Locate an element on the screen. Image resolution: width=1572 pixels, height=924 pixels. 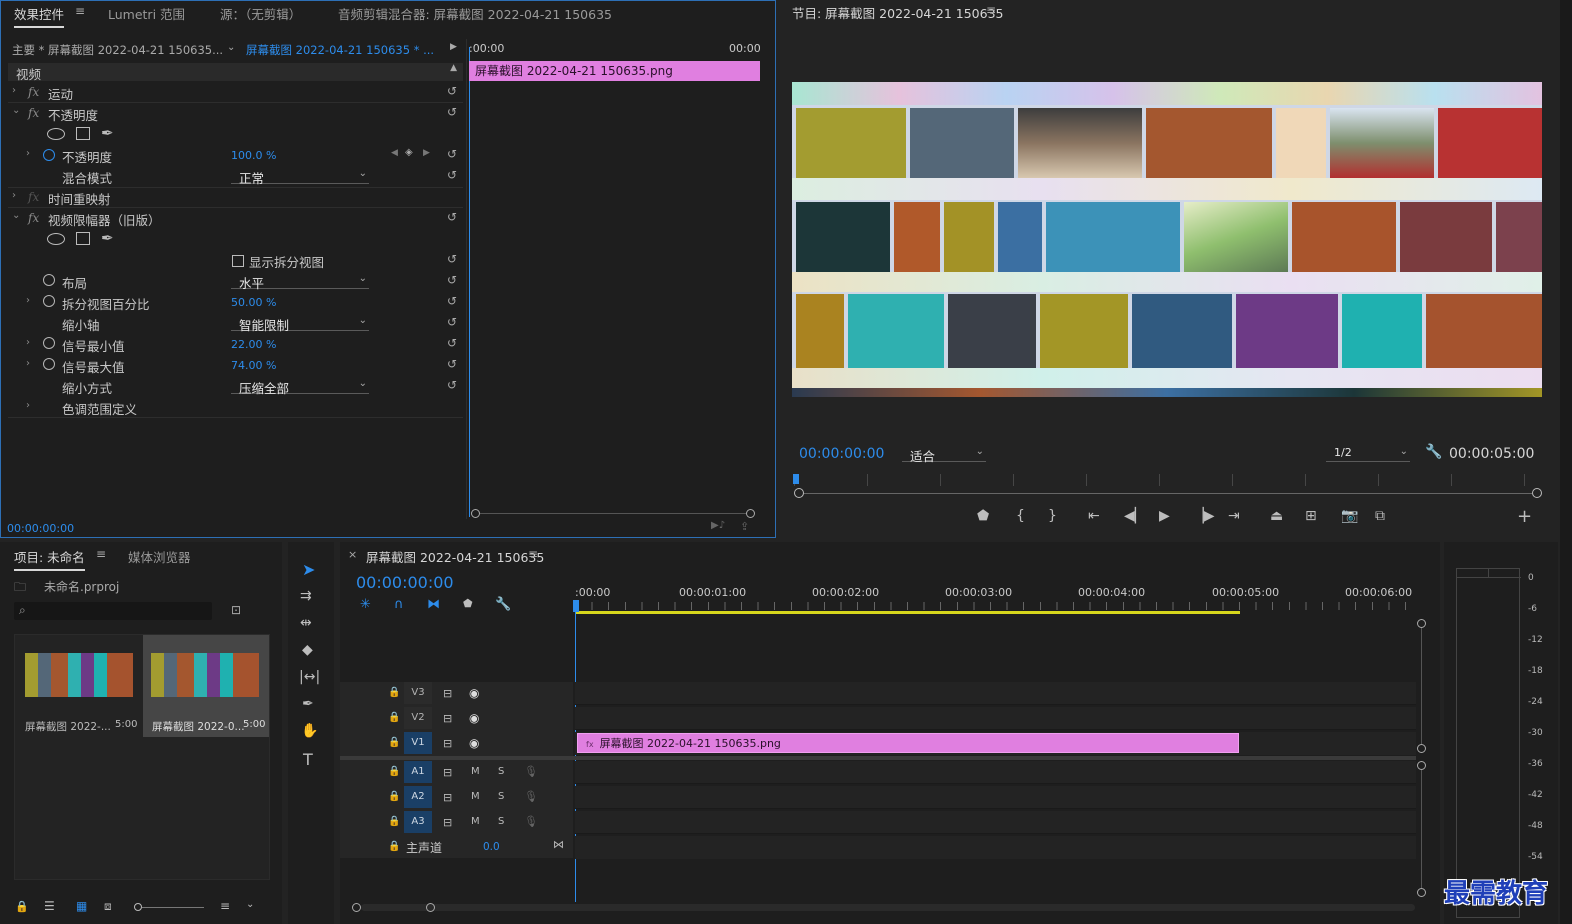
track-a3-toggle: A3 is located at coordinates (418, 822).